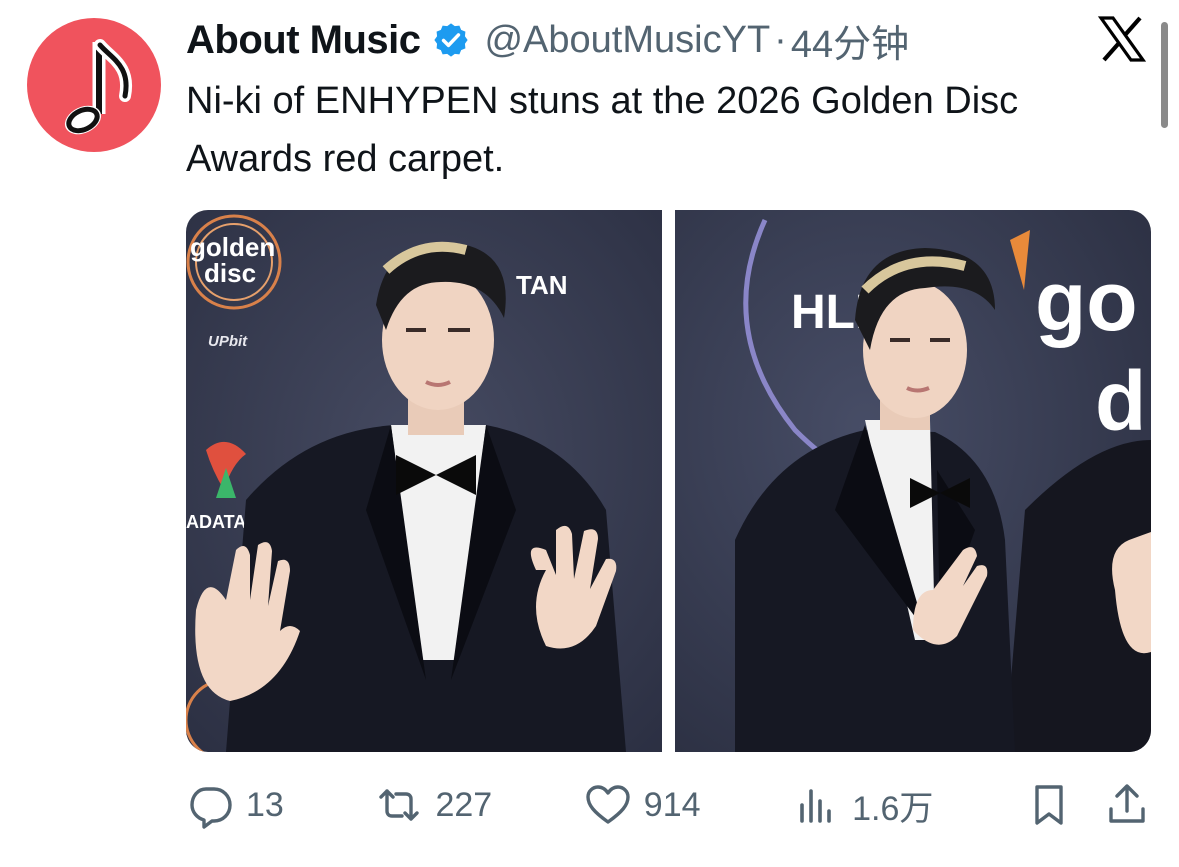 The image size is (1179, 867). I want to click on verified-badge-icon, so click(451, 40).